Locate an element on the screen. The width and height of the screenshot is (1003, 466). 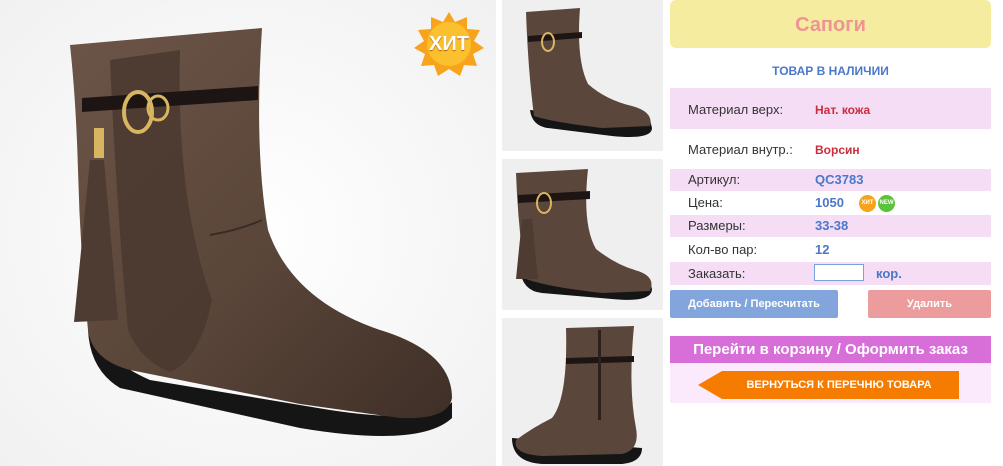
order-row: Заказать: кор. is located at coordinates (830, 273).